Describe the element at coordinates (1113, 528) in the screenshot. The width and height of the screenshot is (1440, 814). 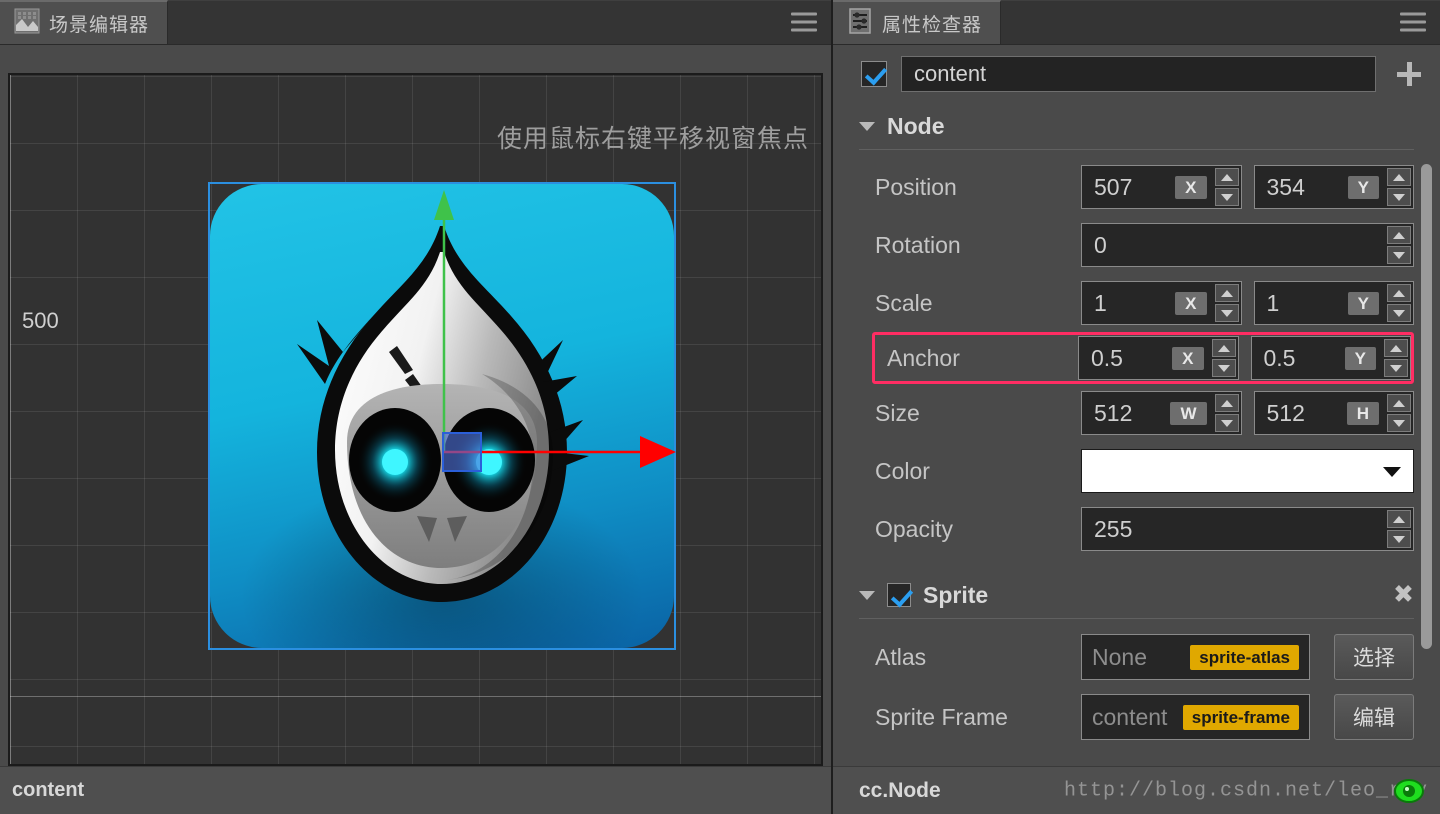
I see `opacity-value: 255` at that location.